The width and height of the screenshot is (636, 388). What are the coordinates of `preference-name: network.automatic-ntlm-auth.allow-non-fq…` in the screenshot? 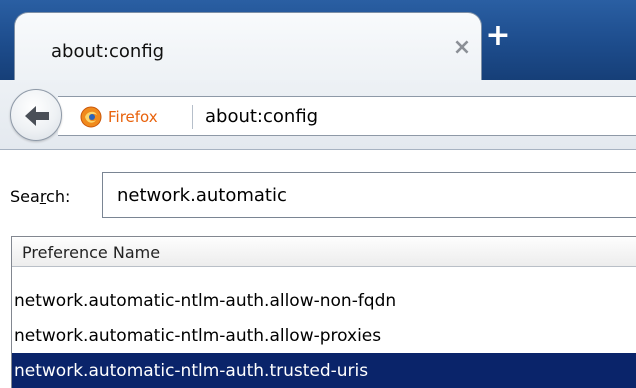 It's located at (205, 301).